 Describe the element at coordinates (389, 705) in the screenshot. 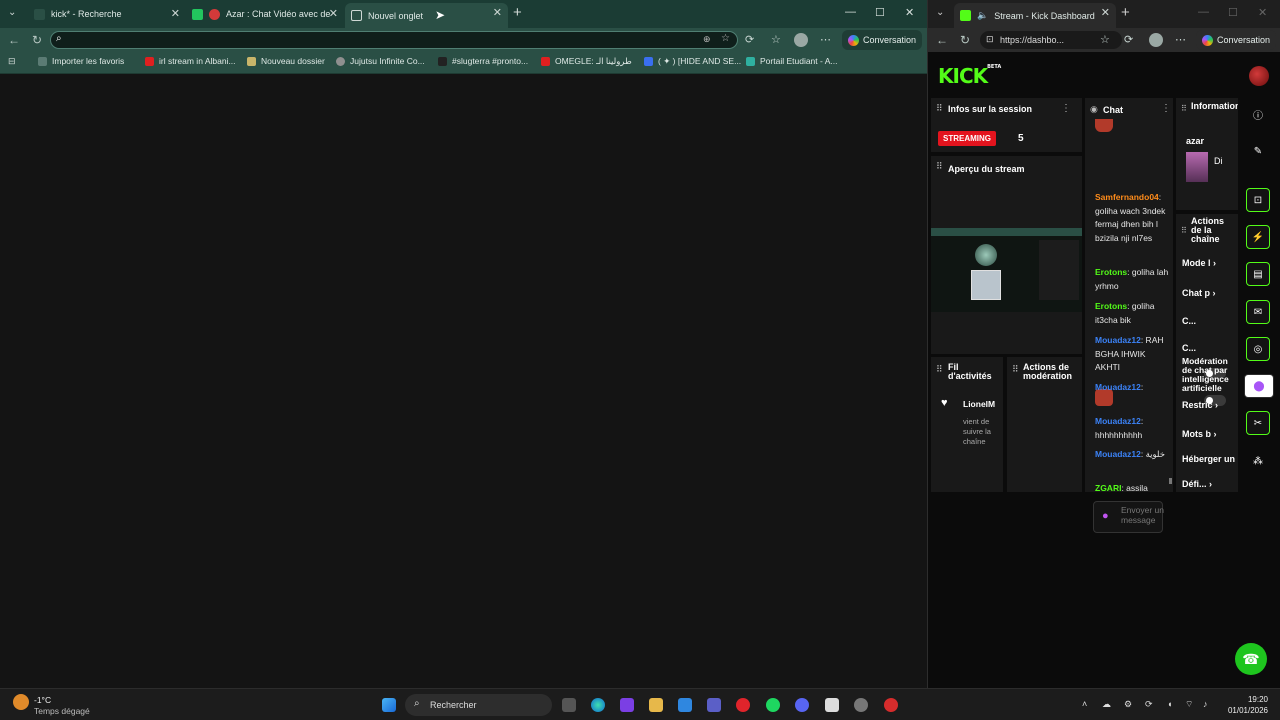

I see `windows-start-icon` at that location.